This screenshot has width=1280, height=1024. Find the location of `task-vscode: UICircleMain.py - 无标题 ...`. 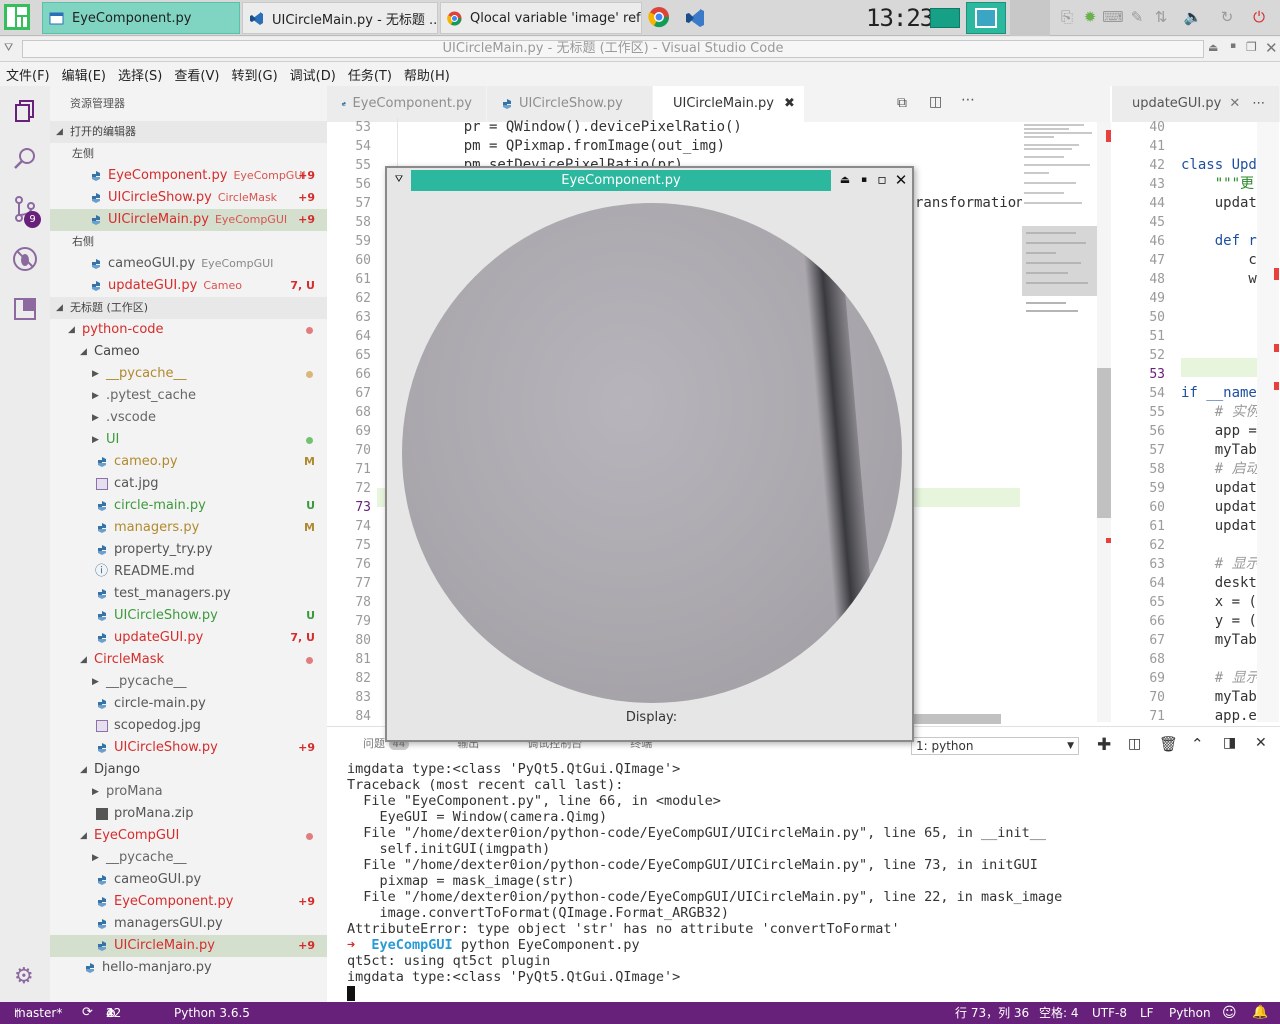

task-vscode: UICircleMain.py - 无标题 ... is located at coordinates (340, 18).